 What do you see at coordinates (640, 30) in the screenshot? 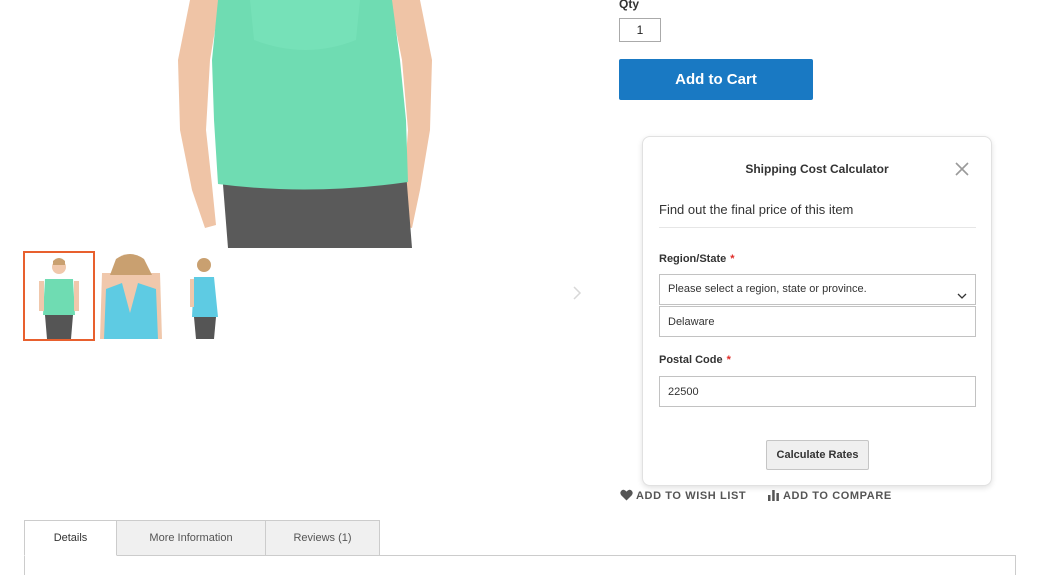
I see `qty-input` at bounding box center [640, 30].